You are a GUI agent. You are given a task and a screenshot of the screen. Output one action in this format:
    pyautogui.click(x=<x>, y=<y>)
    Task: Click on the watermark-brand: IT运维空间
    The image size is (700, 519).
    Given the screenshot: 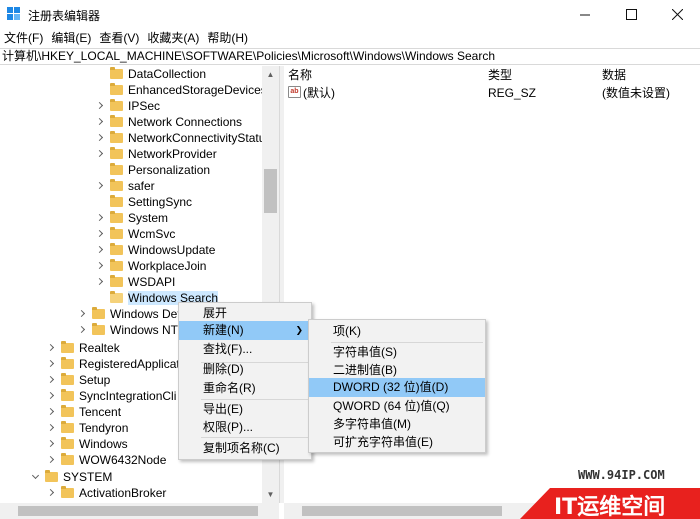 What is the action you would take?
    pyautogui.click(x=609, y=506)
    